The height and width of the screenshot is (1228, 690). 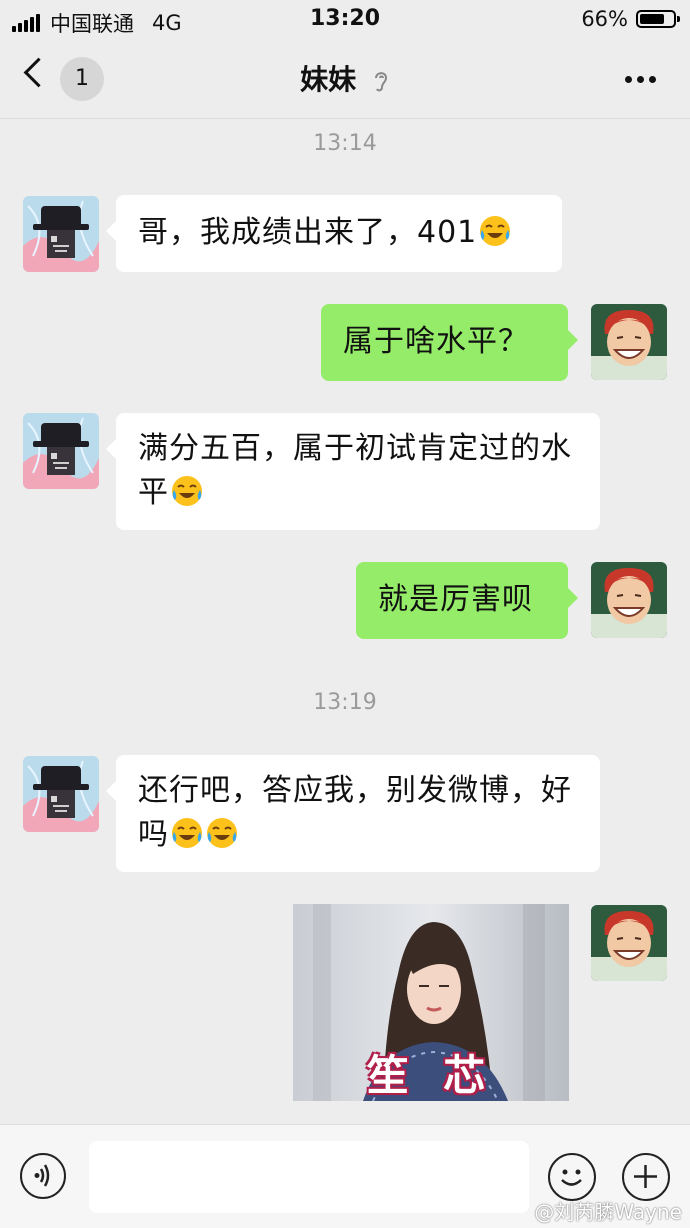 What do you see at coordinates (345, 20) in the screenshot?
I see `status-bar: 中国联通 4G 13:20 66%` at bounding box center [345, 20].